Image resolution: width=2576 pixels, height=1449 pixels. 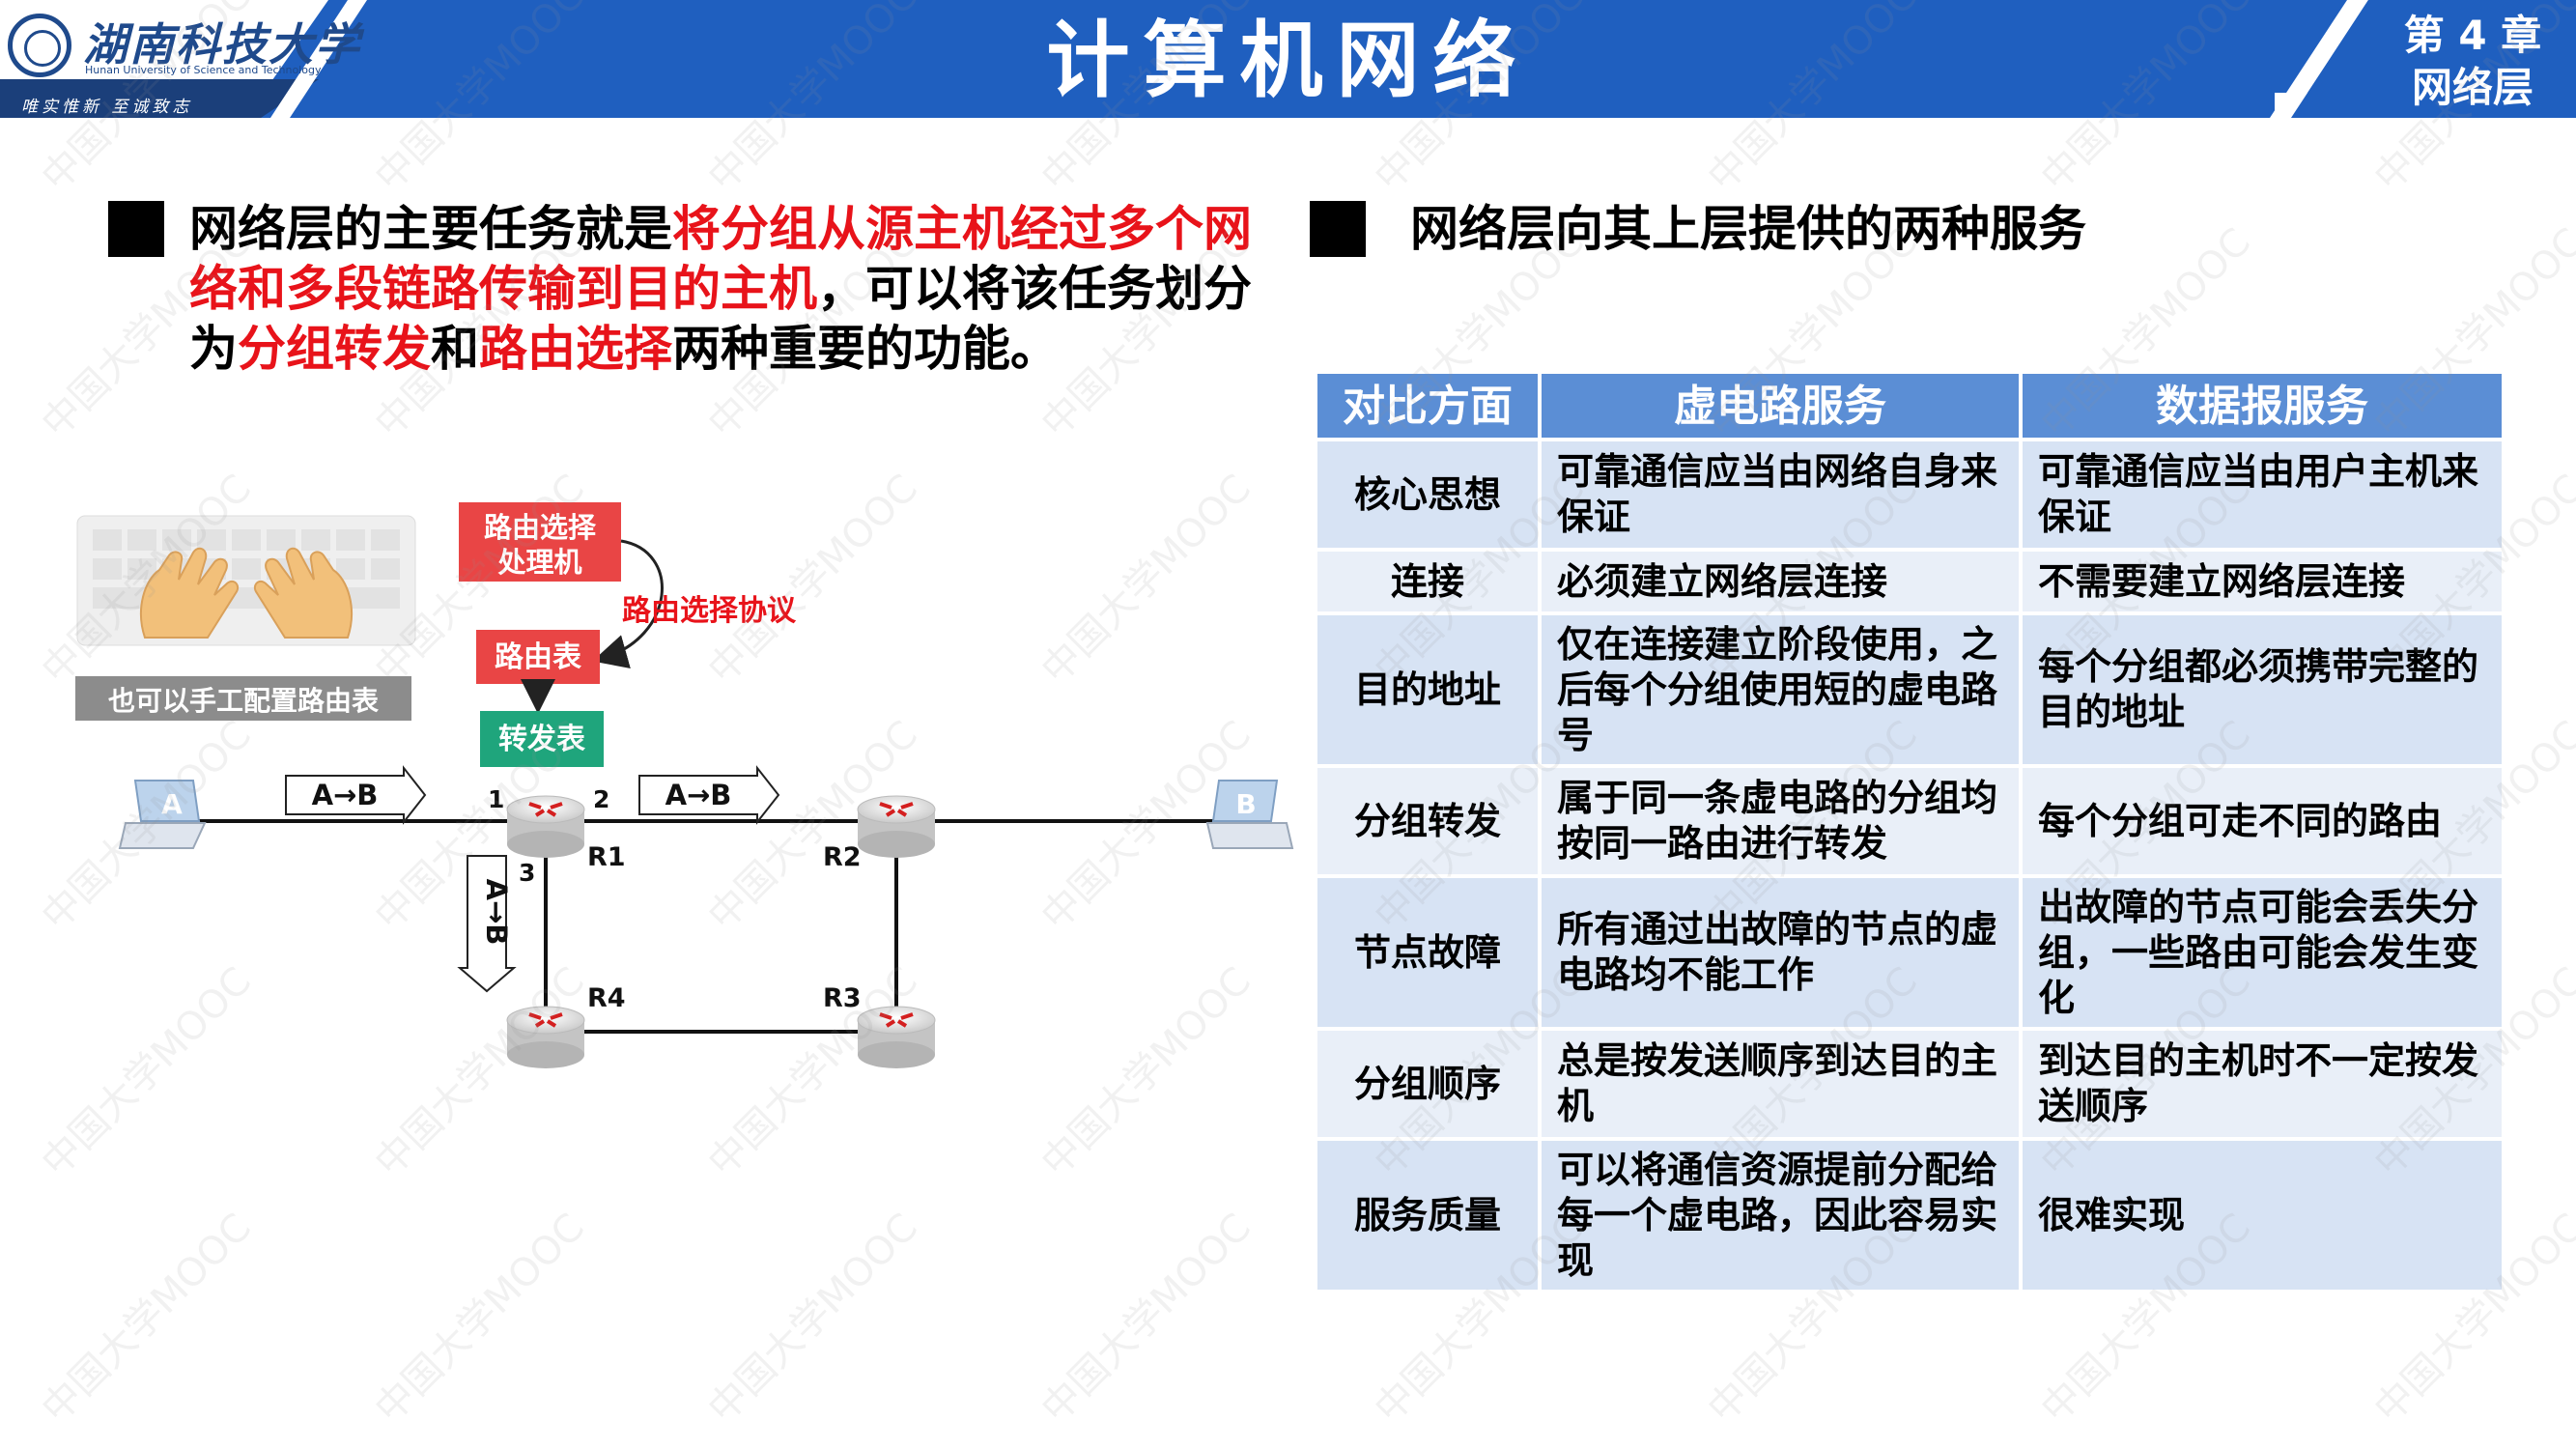 I want to click on table-row: 核心思想 可靠通信应当由网络自身来保证 可靠通信应当由用户主机来保证, so click(x=1909, y=494).